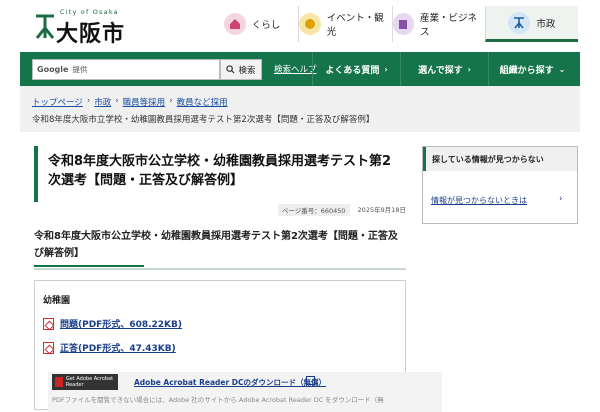 This screenshot has height=412, width=600. I want to click on search-input: Google 提供, so click(126, 69).